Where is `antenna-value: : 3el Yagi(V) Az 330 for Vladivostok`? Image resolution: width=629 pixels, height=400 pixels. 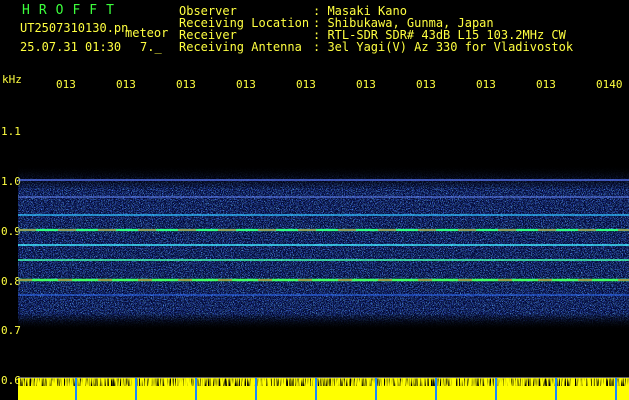 antenna-value: : 3el Yagi(V) Az 330 for Vladivostok is located at coordinates (443, 47).